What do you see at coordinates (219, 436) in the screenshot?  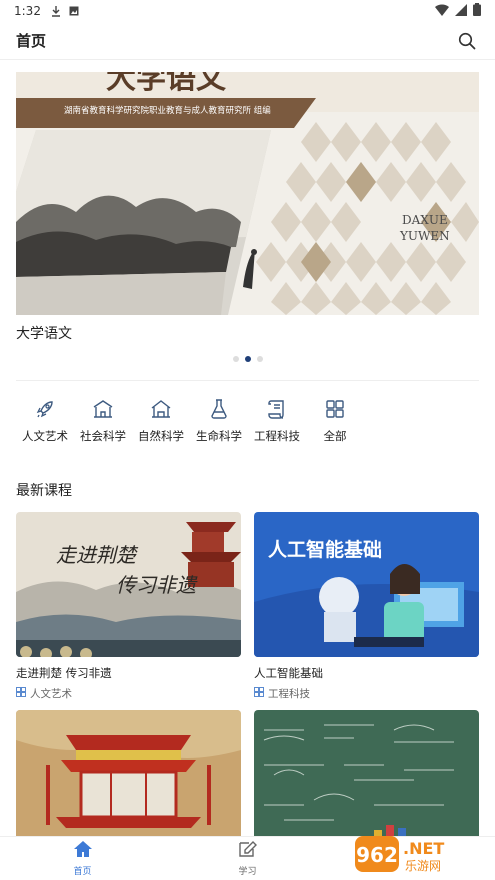 I see `category-label: 生命科学` at bounding box center [219, 436].